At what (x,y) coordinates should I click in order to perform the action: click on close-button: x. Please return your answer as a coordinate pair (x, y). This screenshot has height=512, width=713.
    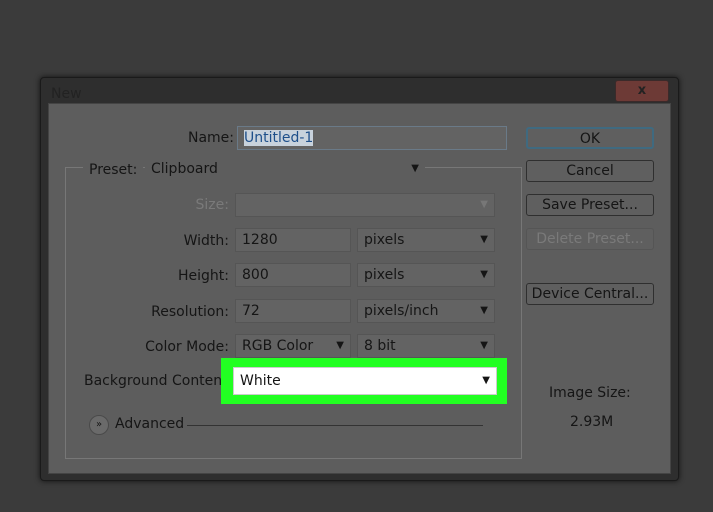
    Looking at the image, I should click on (642, 91).